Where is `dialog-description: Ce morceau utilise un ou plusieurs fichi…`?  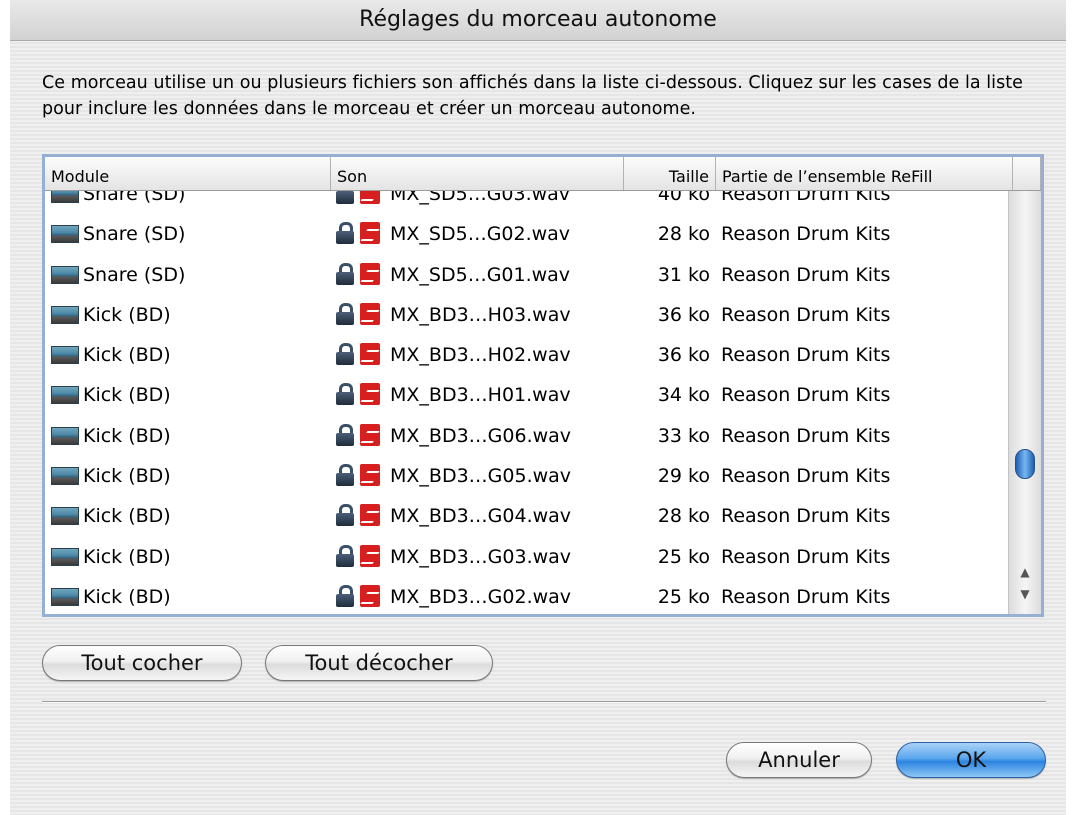
dialog-description: Ce morceau utilise un ou plusieurs fichi… is located at coordinates (532, 96).